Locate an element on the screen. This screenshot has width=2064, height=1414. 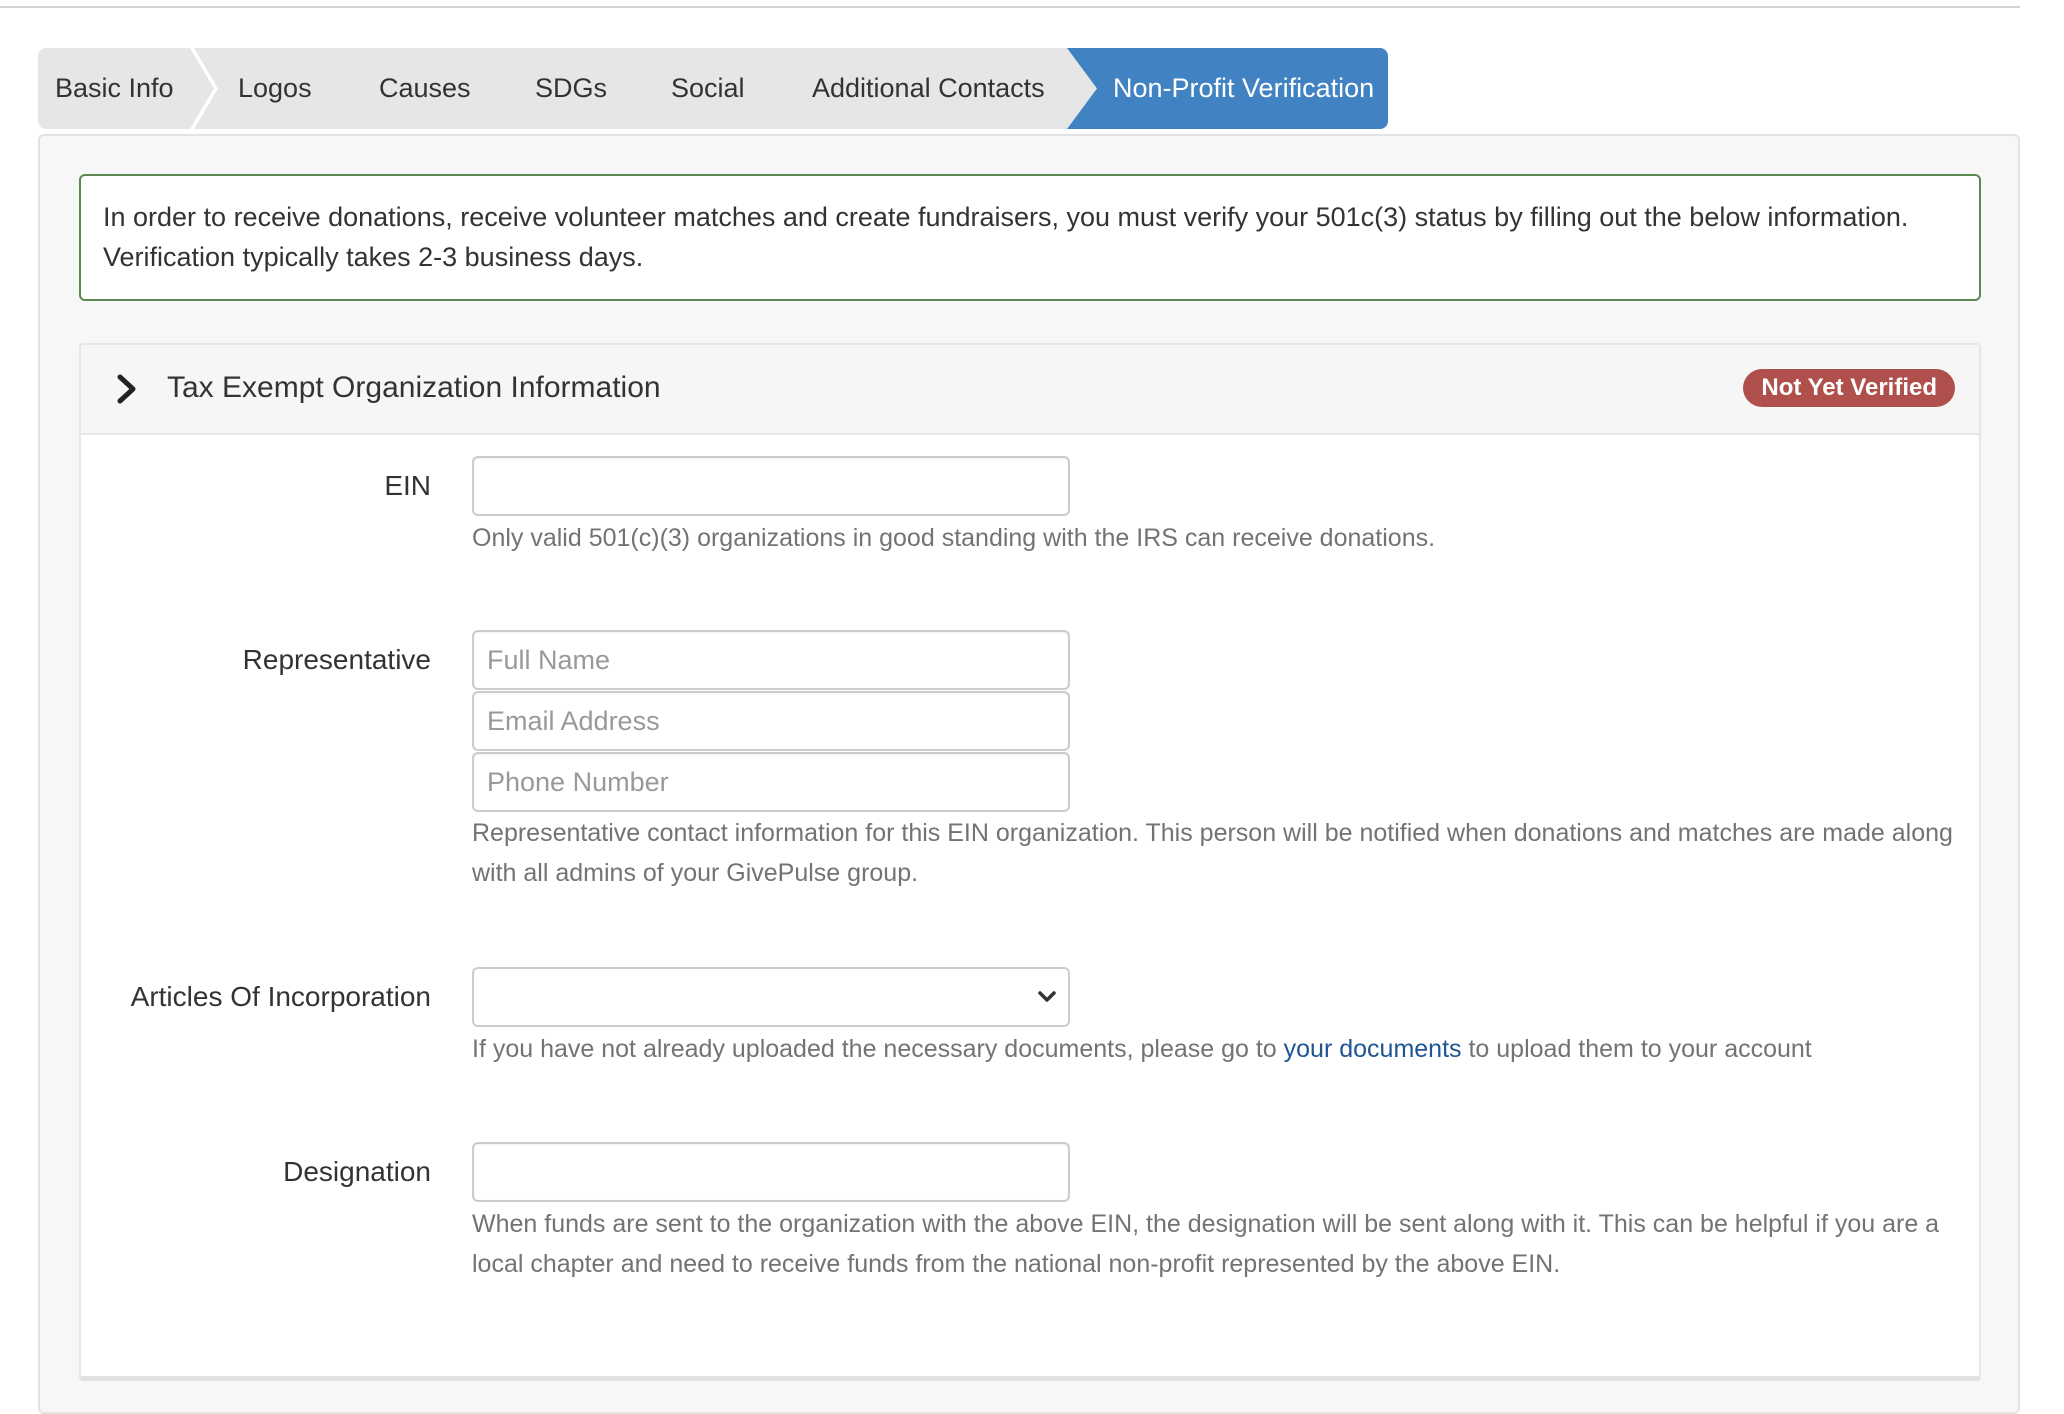
articles-of-incorporation-select is located at coordinates (771, 997).